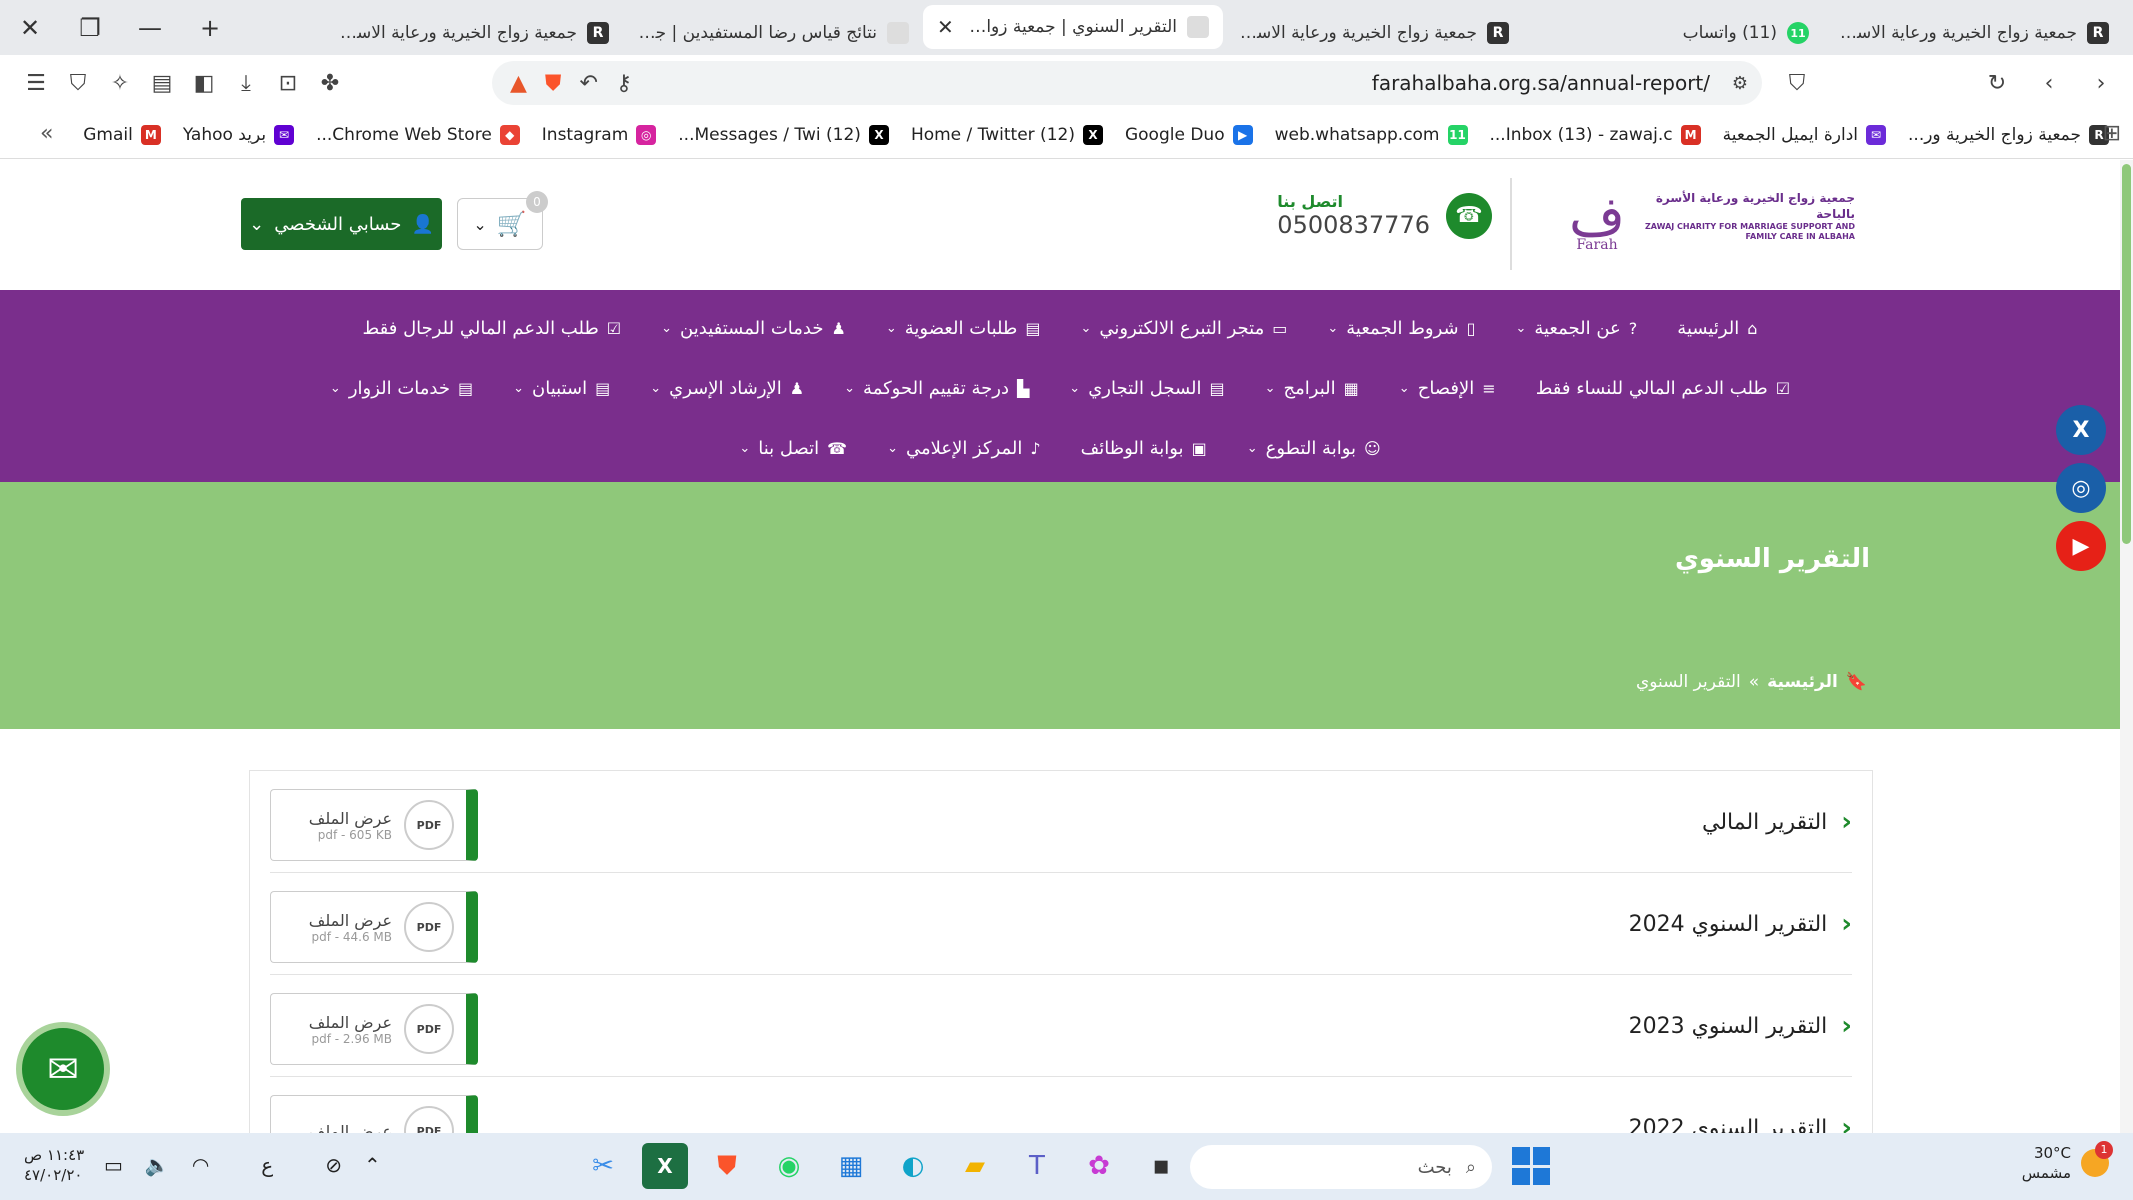 The width and height of the screenshot is (2133, 1200). What do you see at coordinates (239, 134) in the screenshot?
I see `bookmark-item: ✉ بريد Yahoo` at bounding box center [239, 134].